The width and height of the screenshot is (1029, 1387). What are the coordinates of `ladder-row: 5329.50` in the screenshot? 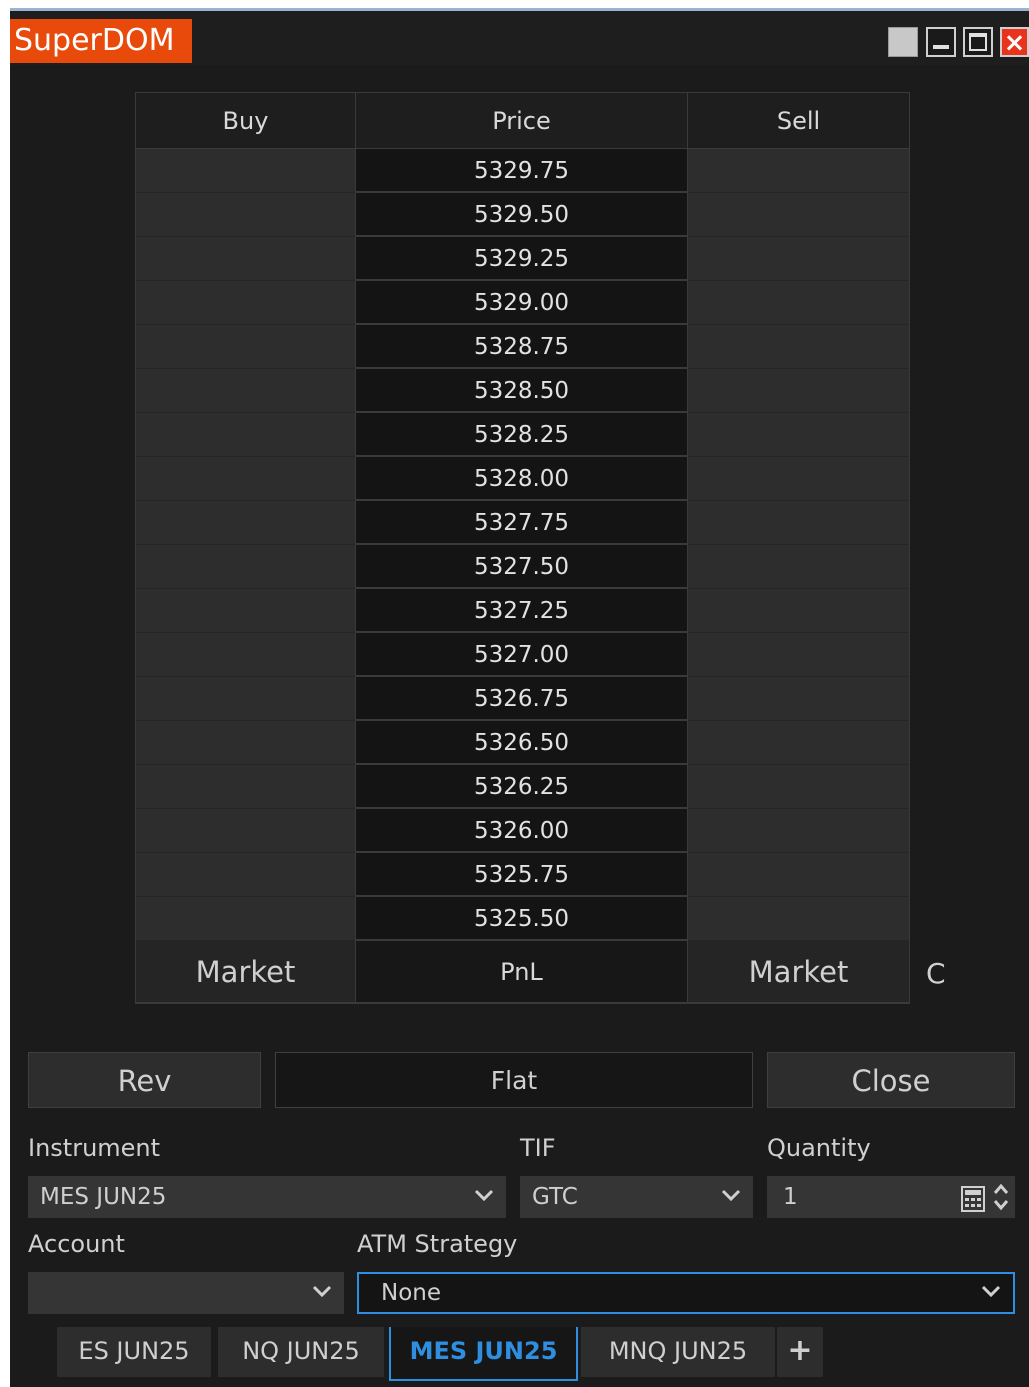 It's located at (522, 215).